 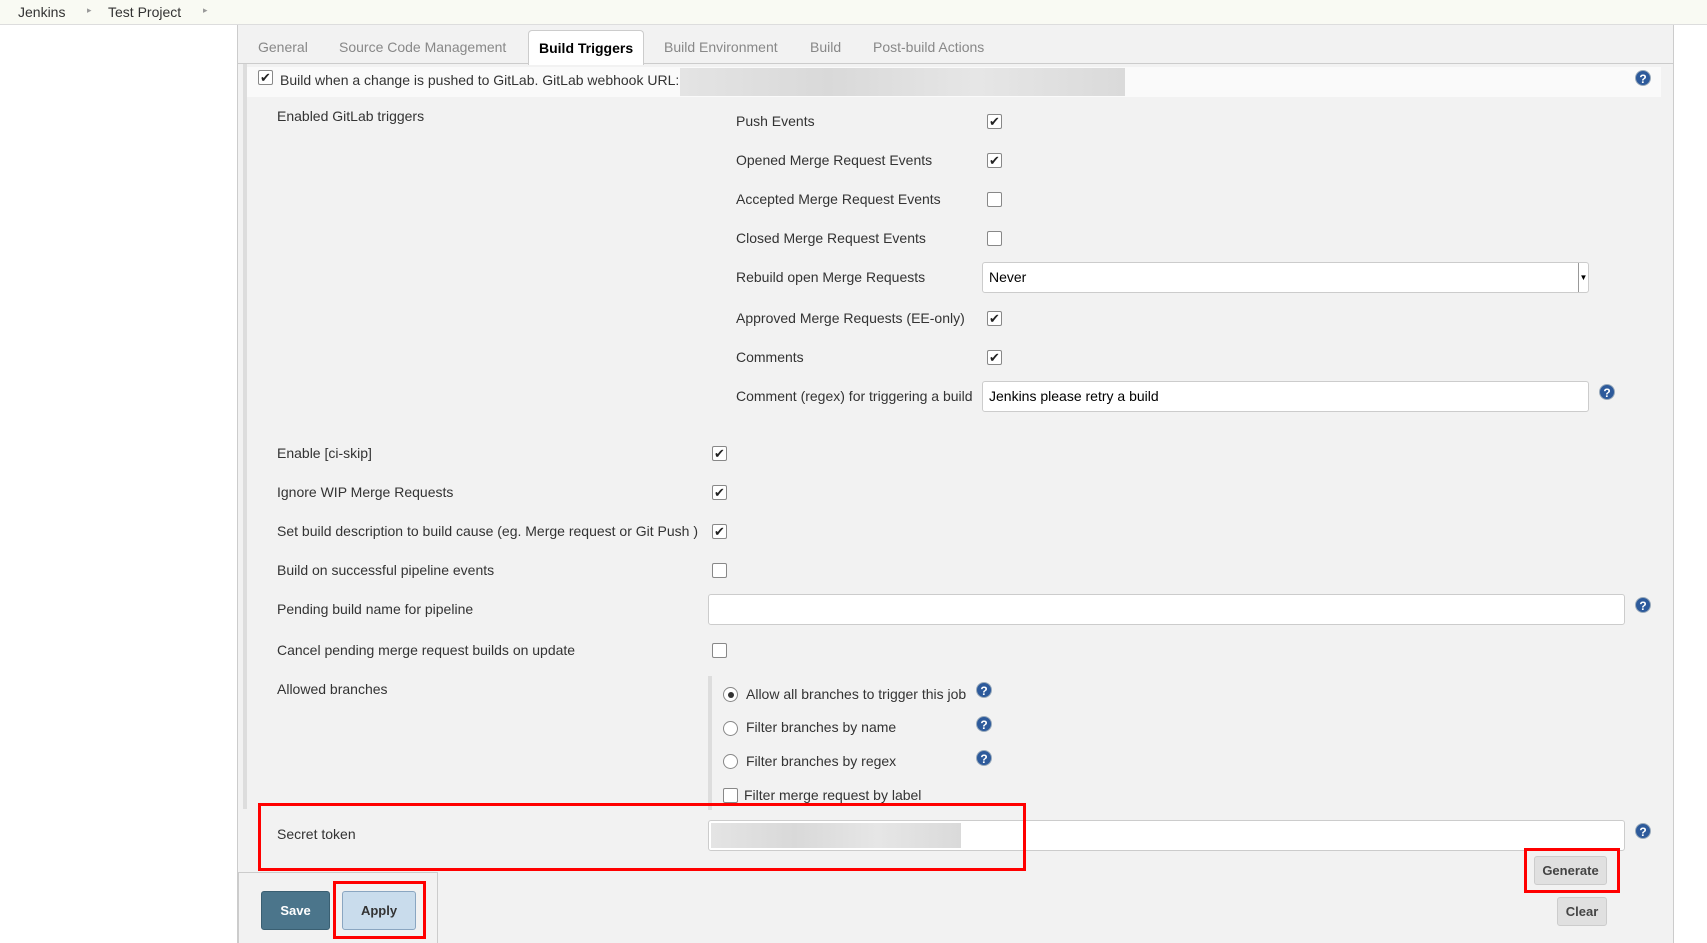 I want to click on save-button: Save, so click(x=295, y=910).